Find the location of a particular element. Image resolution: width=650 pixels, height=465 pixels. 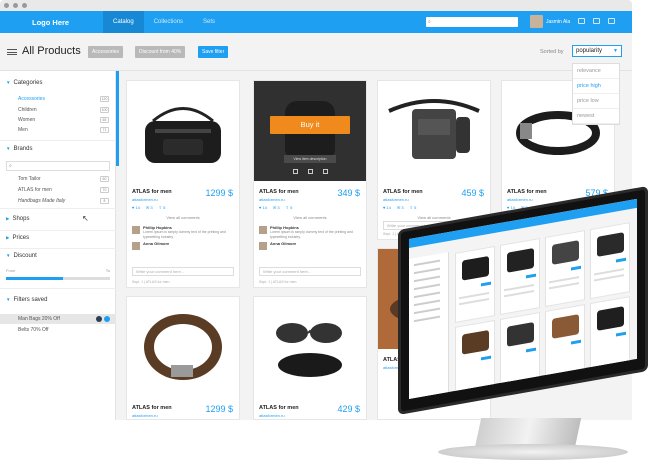

comment: Anna Gilmore is located at coordinates (183, 247).